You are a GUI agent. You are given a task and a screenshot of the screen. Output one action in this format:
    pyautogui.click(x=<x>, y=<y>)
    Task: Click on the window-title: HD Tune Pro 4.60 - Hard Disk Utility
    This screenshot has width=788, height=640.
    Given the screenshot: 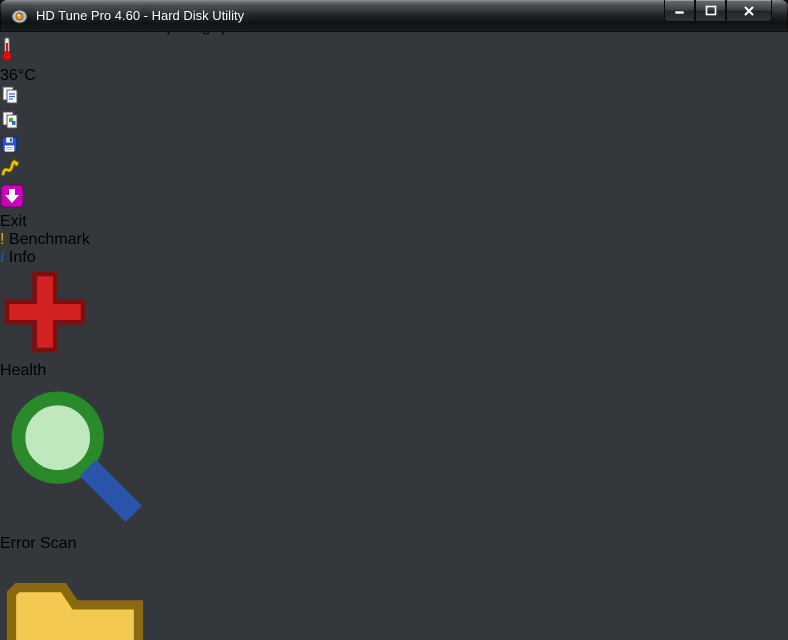 What is the action you would take?
    pyautogui.click(x=140, y=15)
    